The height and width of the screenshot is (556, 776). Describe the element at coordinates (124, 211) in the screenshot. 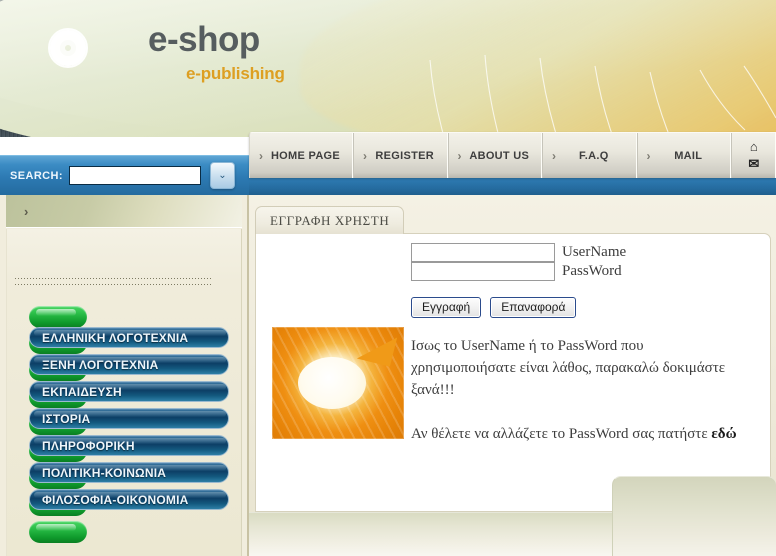

I see `sidebar-collapse-bar: ›` at that location.